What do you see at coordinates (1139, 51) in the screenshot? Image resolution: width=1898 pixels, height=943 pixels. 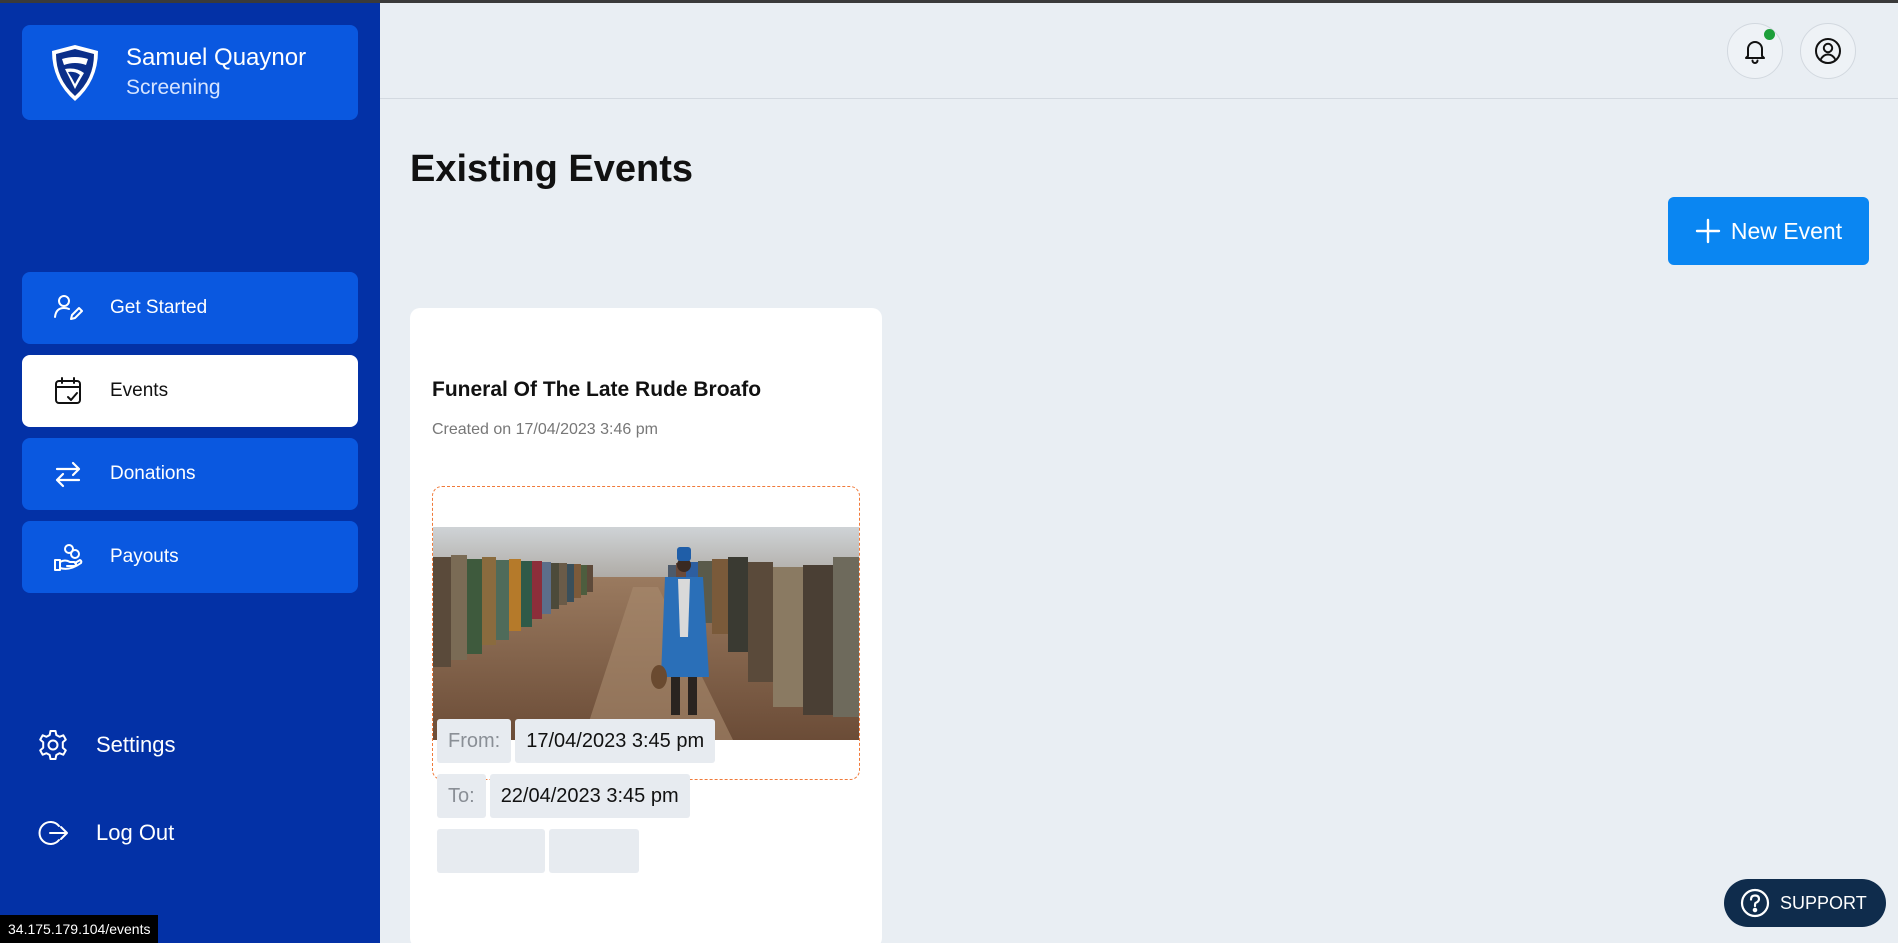 I see `top-header` at bounding box center [1139, 51].